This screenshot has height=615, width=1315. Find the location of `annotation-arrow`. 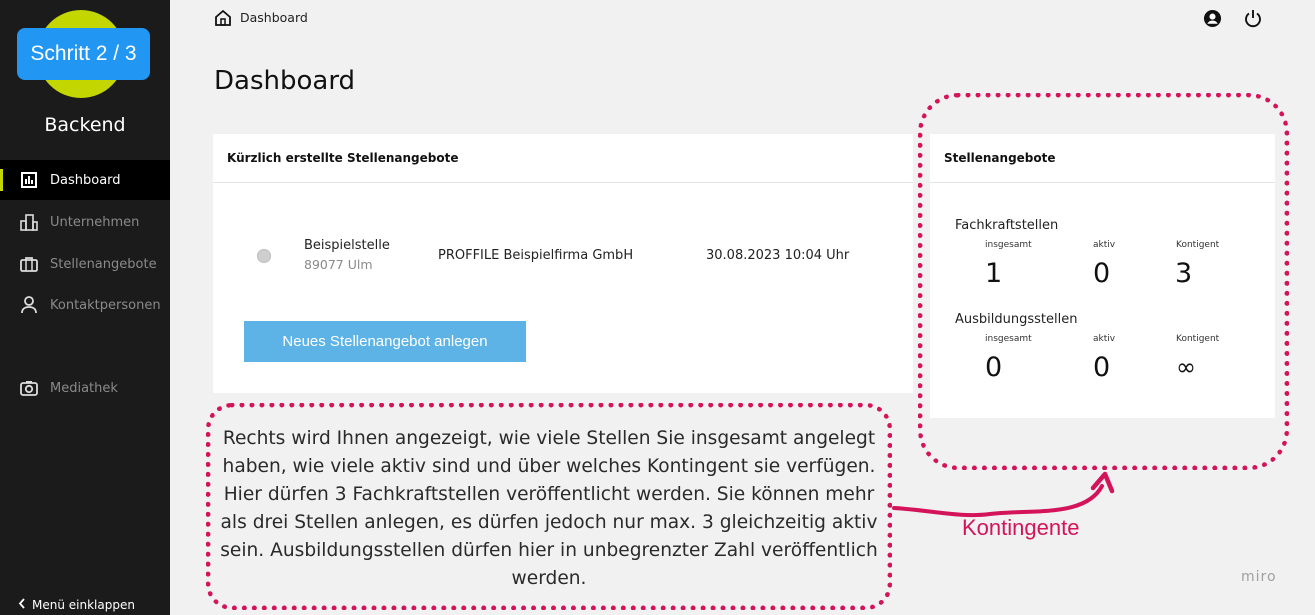

annotation-arrow is located at coordinates (1003, 494).